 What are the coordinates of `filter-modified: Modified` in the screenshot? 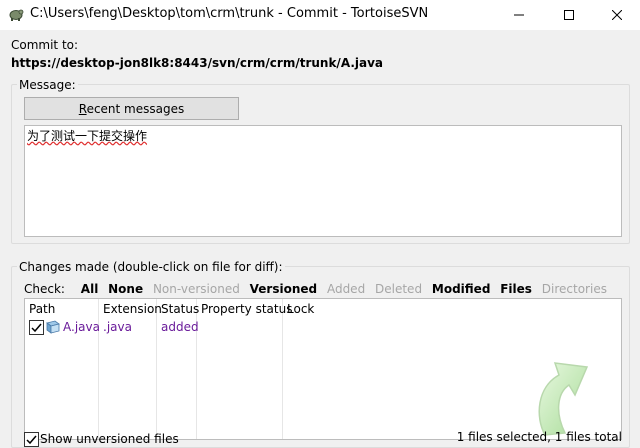 It's located at (461, 289).